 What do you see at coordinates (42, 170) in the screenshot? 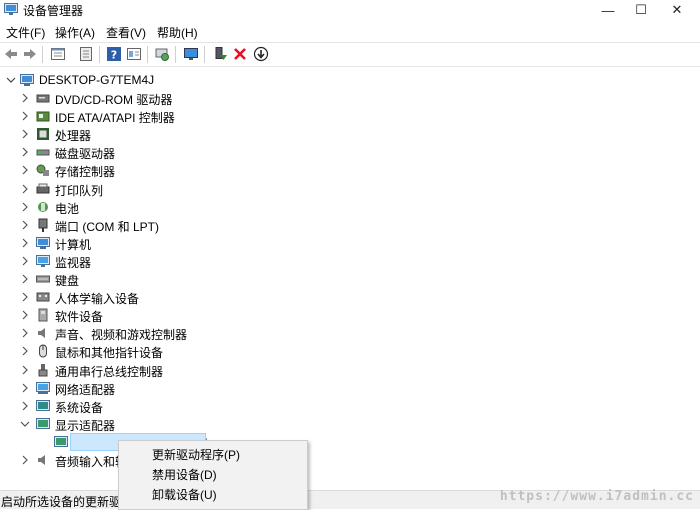
I see `storage-controller-icon` at bounding box center [42, 170].